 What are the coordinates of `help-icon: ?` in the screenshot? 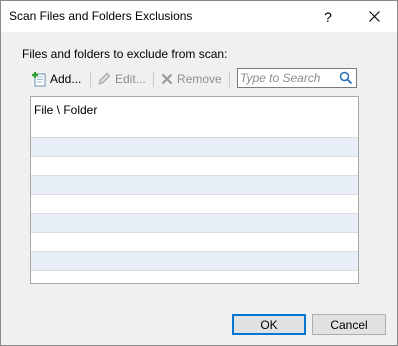 It's located at (328, 16).